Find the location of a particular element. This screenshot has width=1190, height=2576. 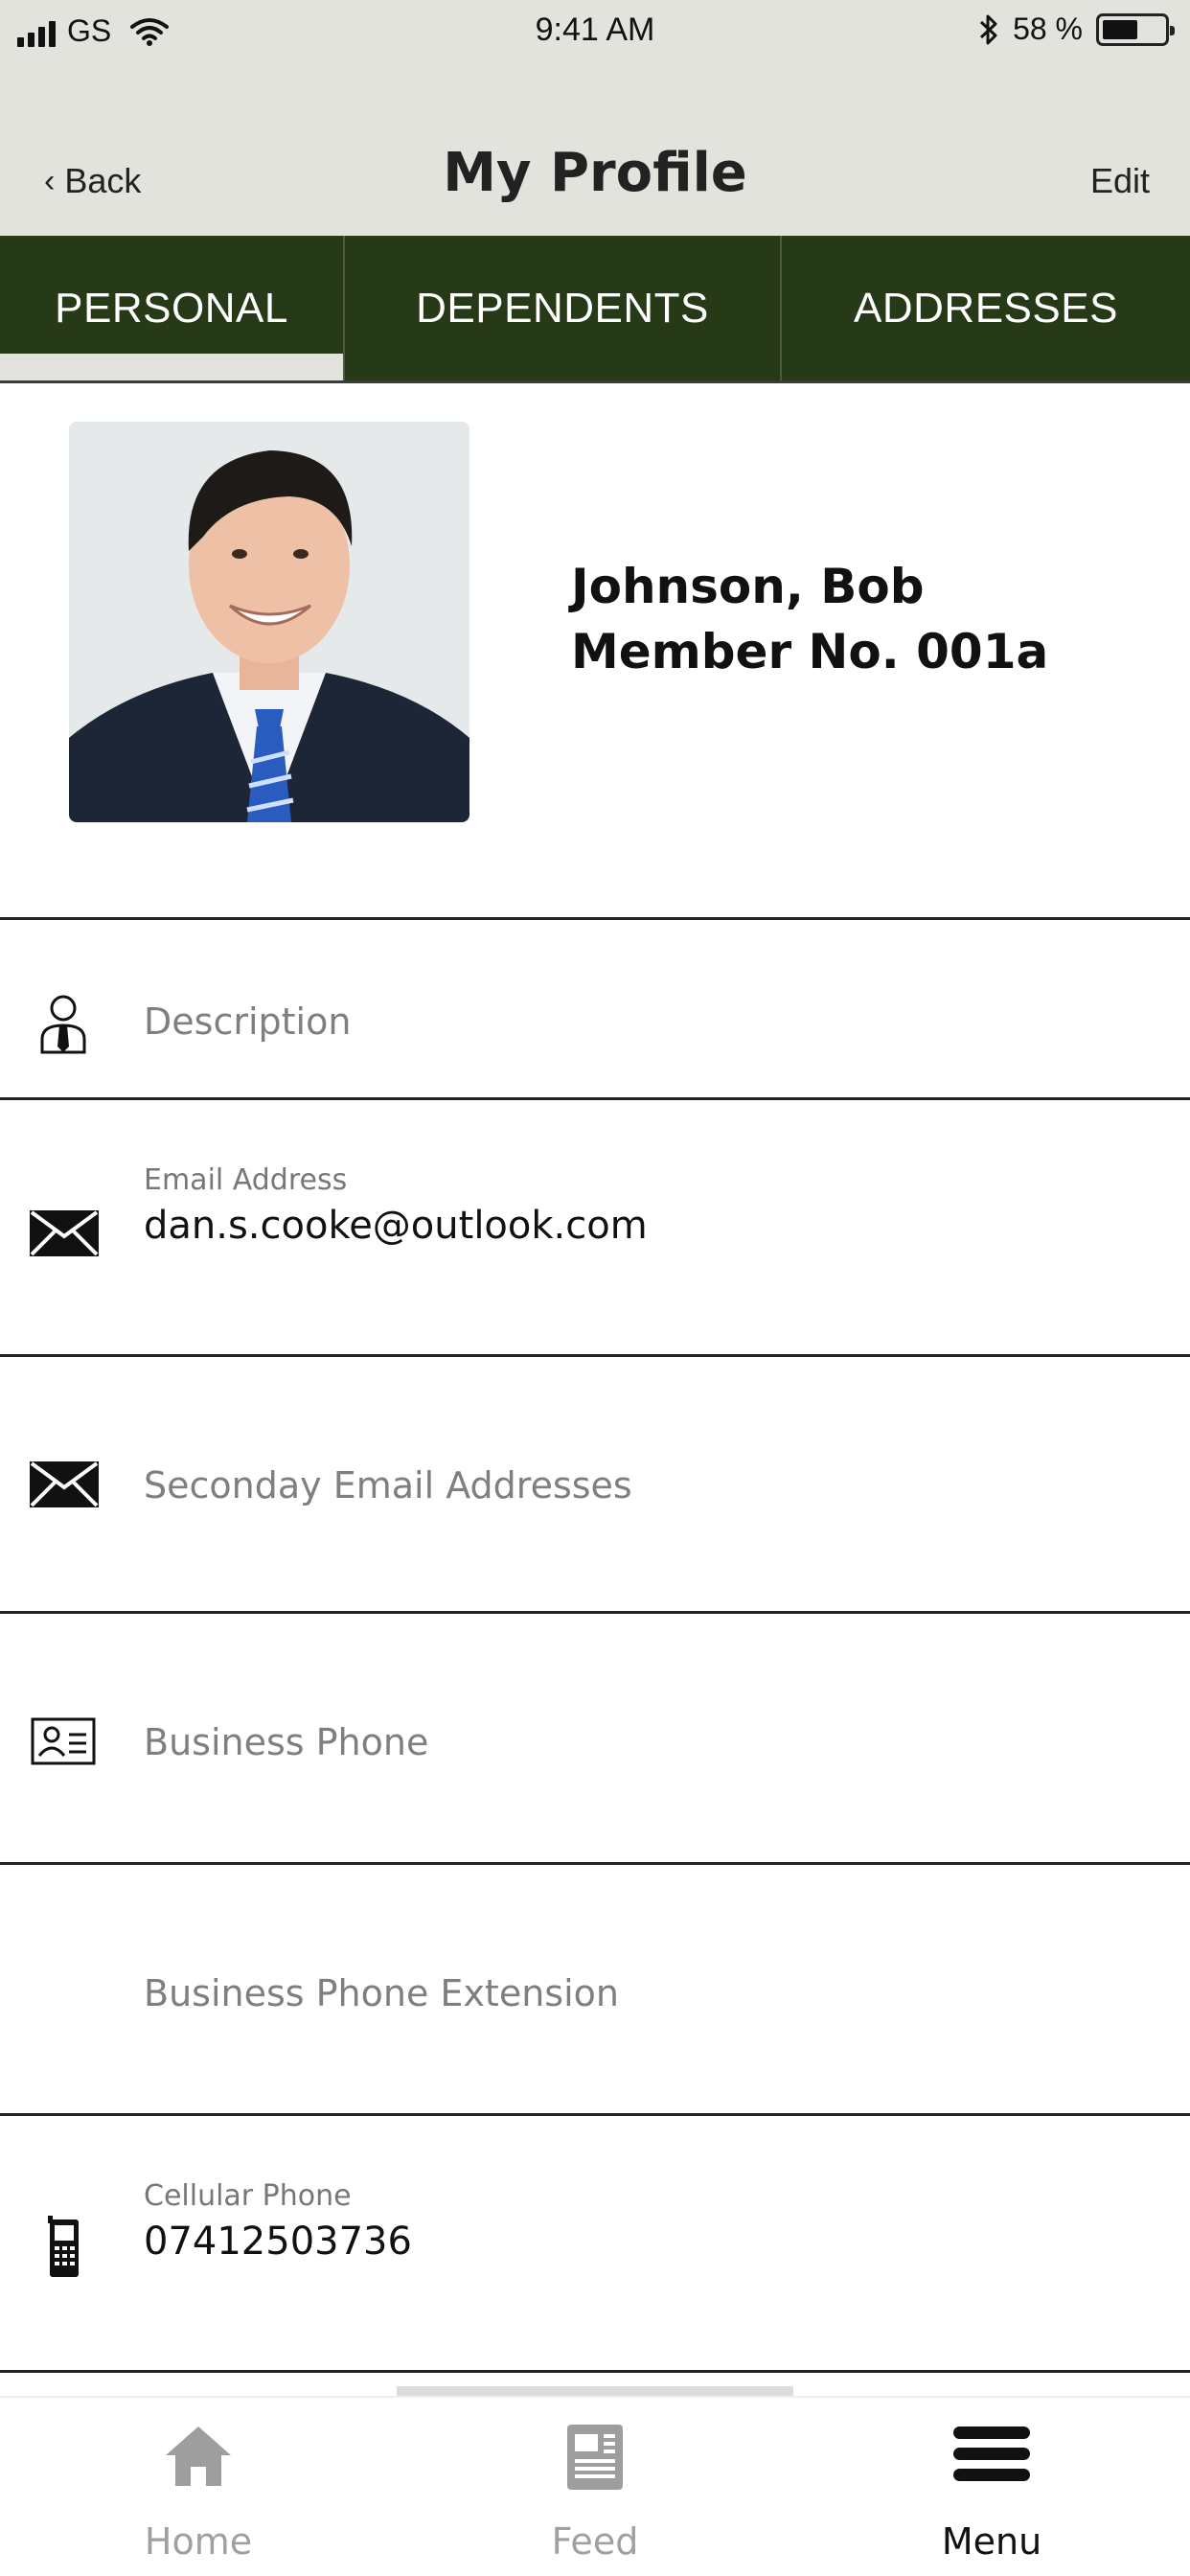

navigation-bar: ‹ Back My Profile Edit is located at coordinates (595, 151).